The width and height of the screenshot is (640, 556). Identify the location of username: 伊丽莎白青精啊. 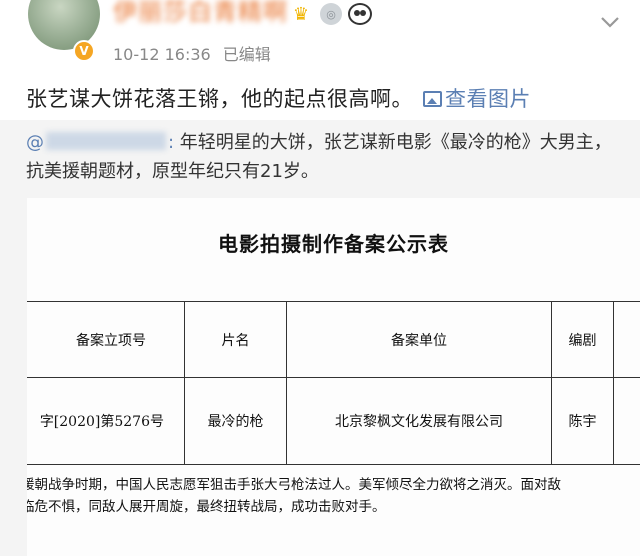
(200, 13).